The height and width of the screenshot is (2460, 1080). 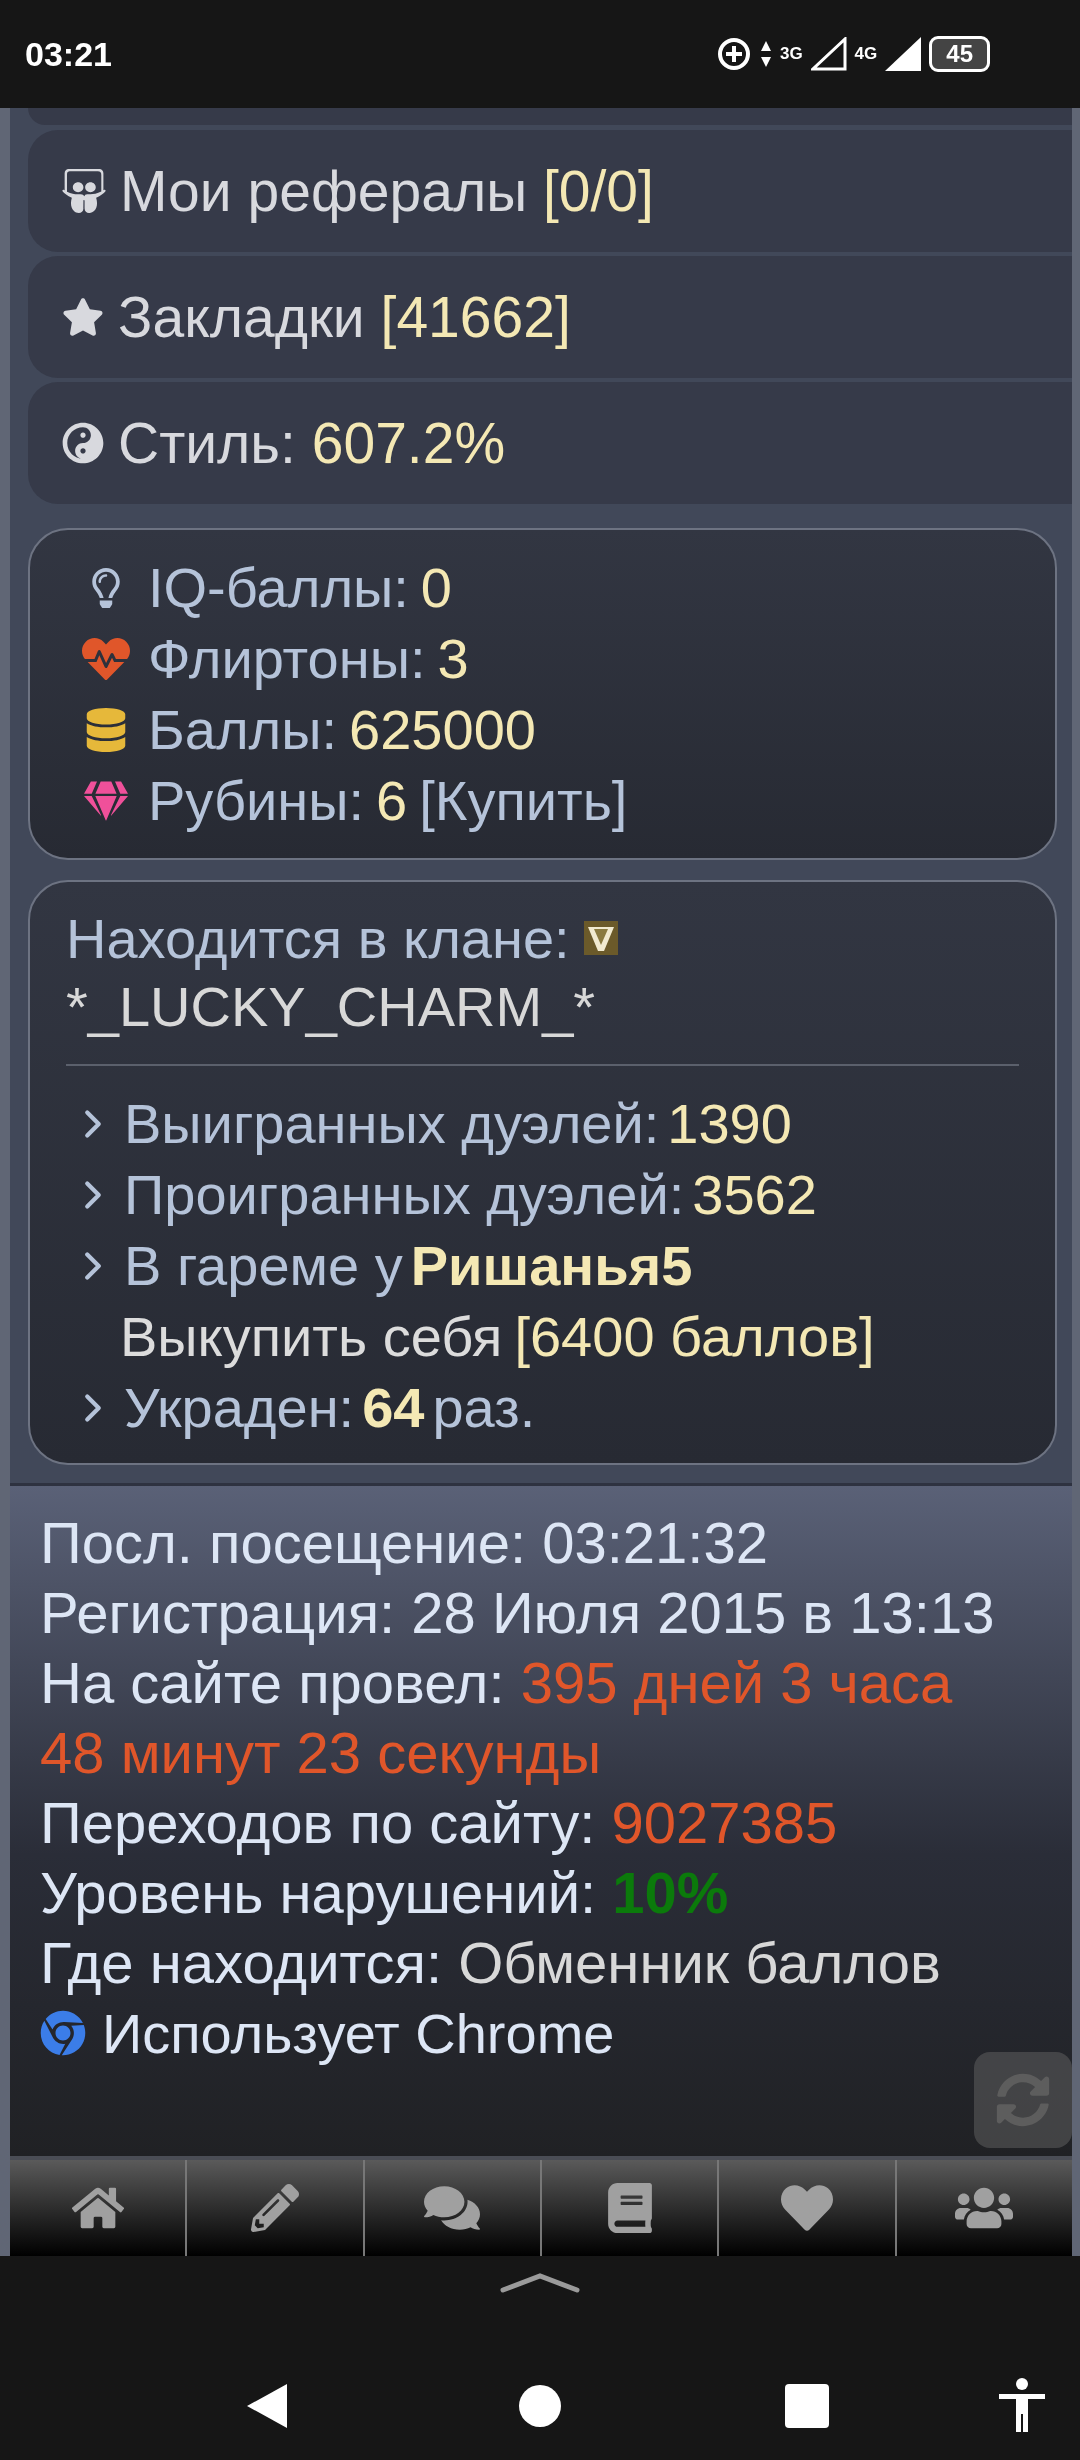 I want to click on duel-value: 64, so click(x=393, y=1407).